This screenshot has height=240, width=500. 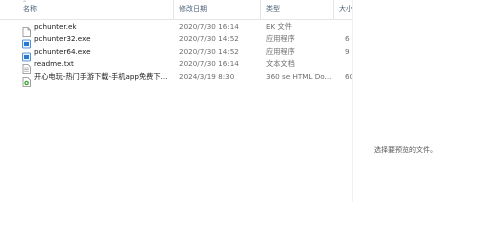 What do you see at coordinates (207, 76) in the screenshot?
I see `file-modified-date: 2024/3/19 8:30` at bounding box center [207, 76].